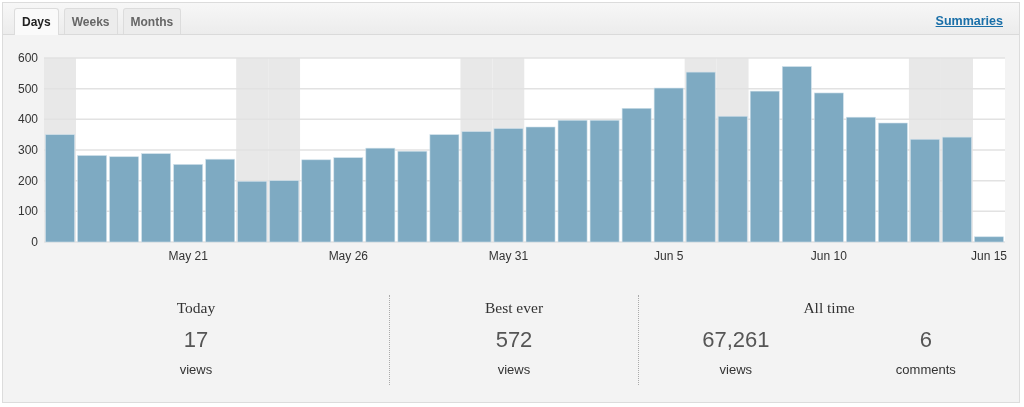 Image resolution: width=1024 pixels, height=407 pixels. Describe the element at coordinates (27, 88) in the screenshot. I see `y-tick-label: 500` at that location.